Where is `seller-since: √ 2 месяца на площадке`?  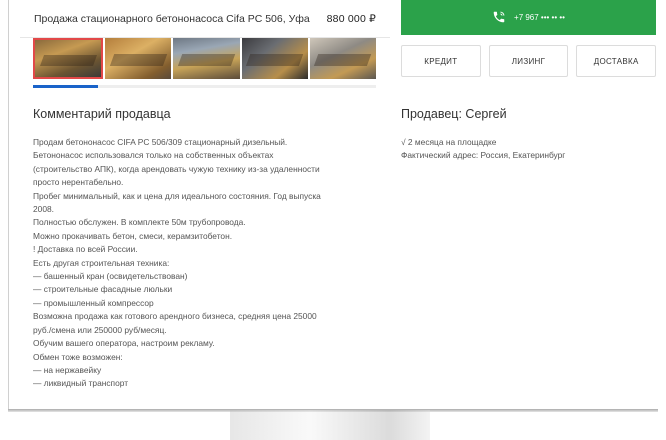 seller-since: √ 2 месяца на площадке is located at coordinates (449, 142).